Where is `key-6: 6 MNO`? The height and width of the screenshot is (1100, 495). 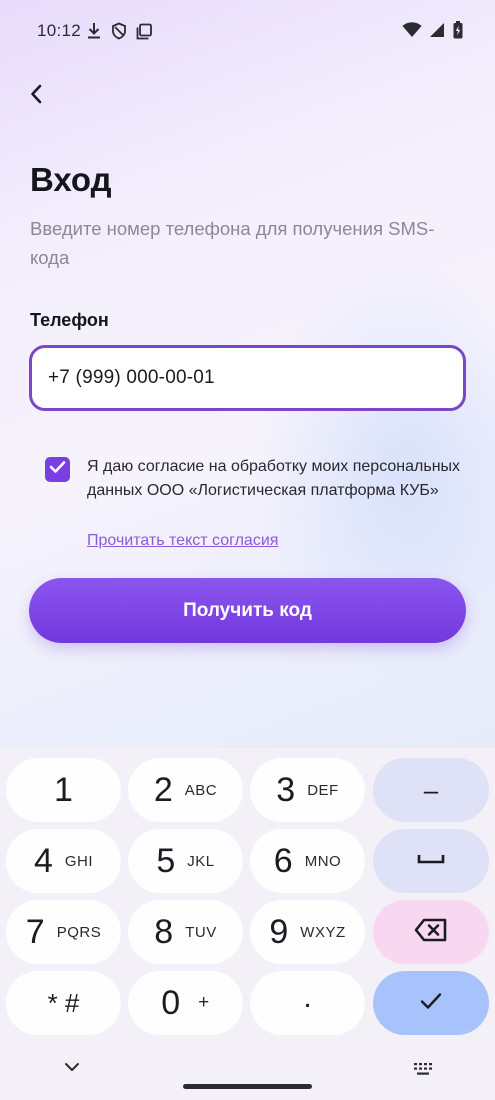
key-6: 6 MNO is located at coordinates (307, 861).